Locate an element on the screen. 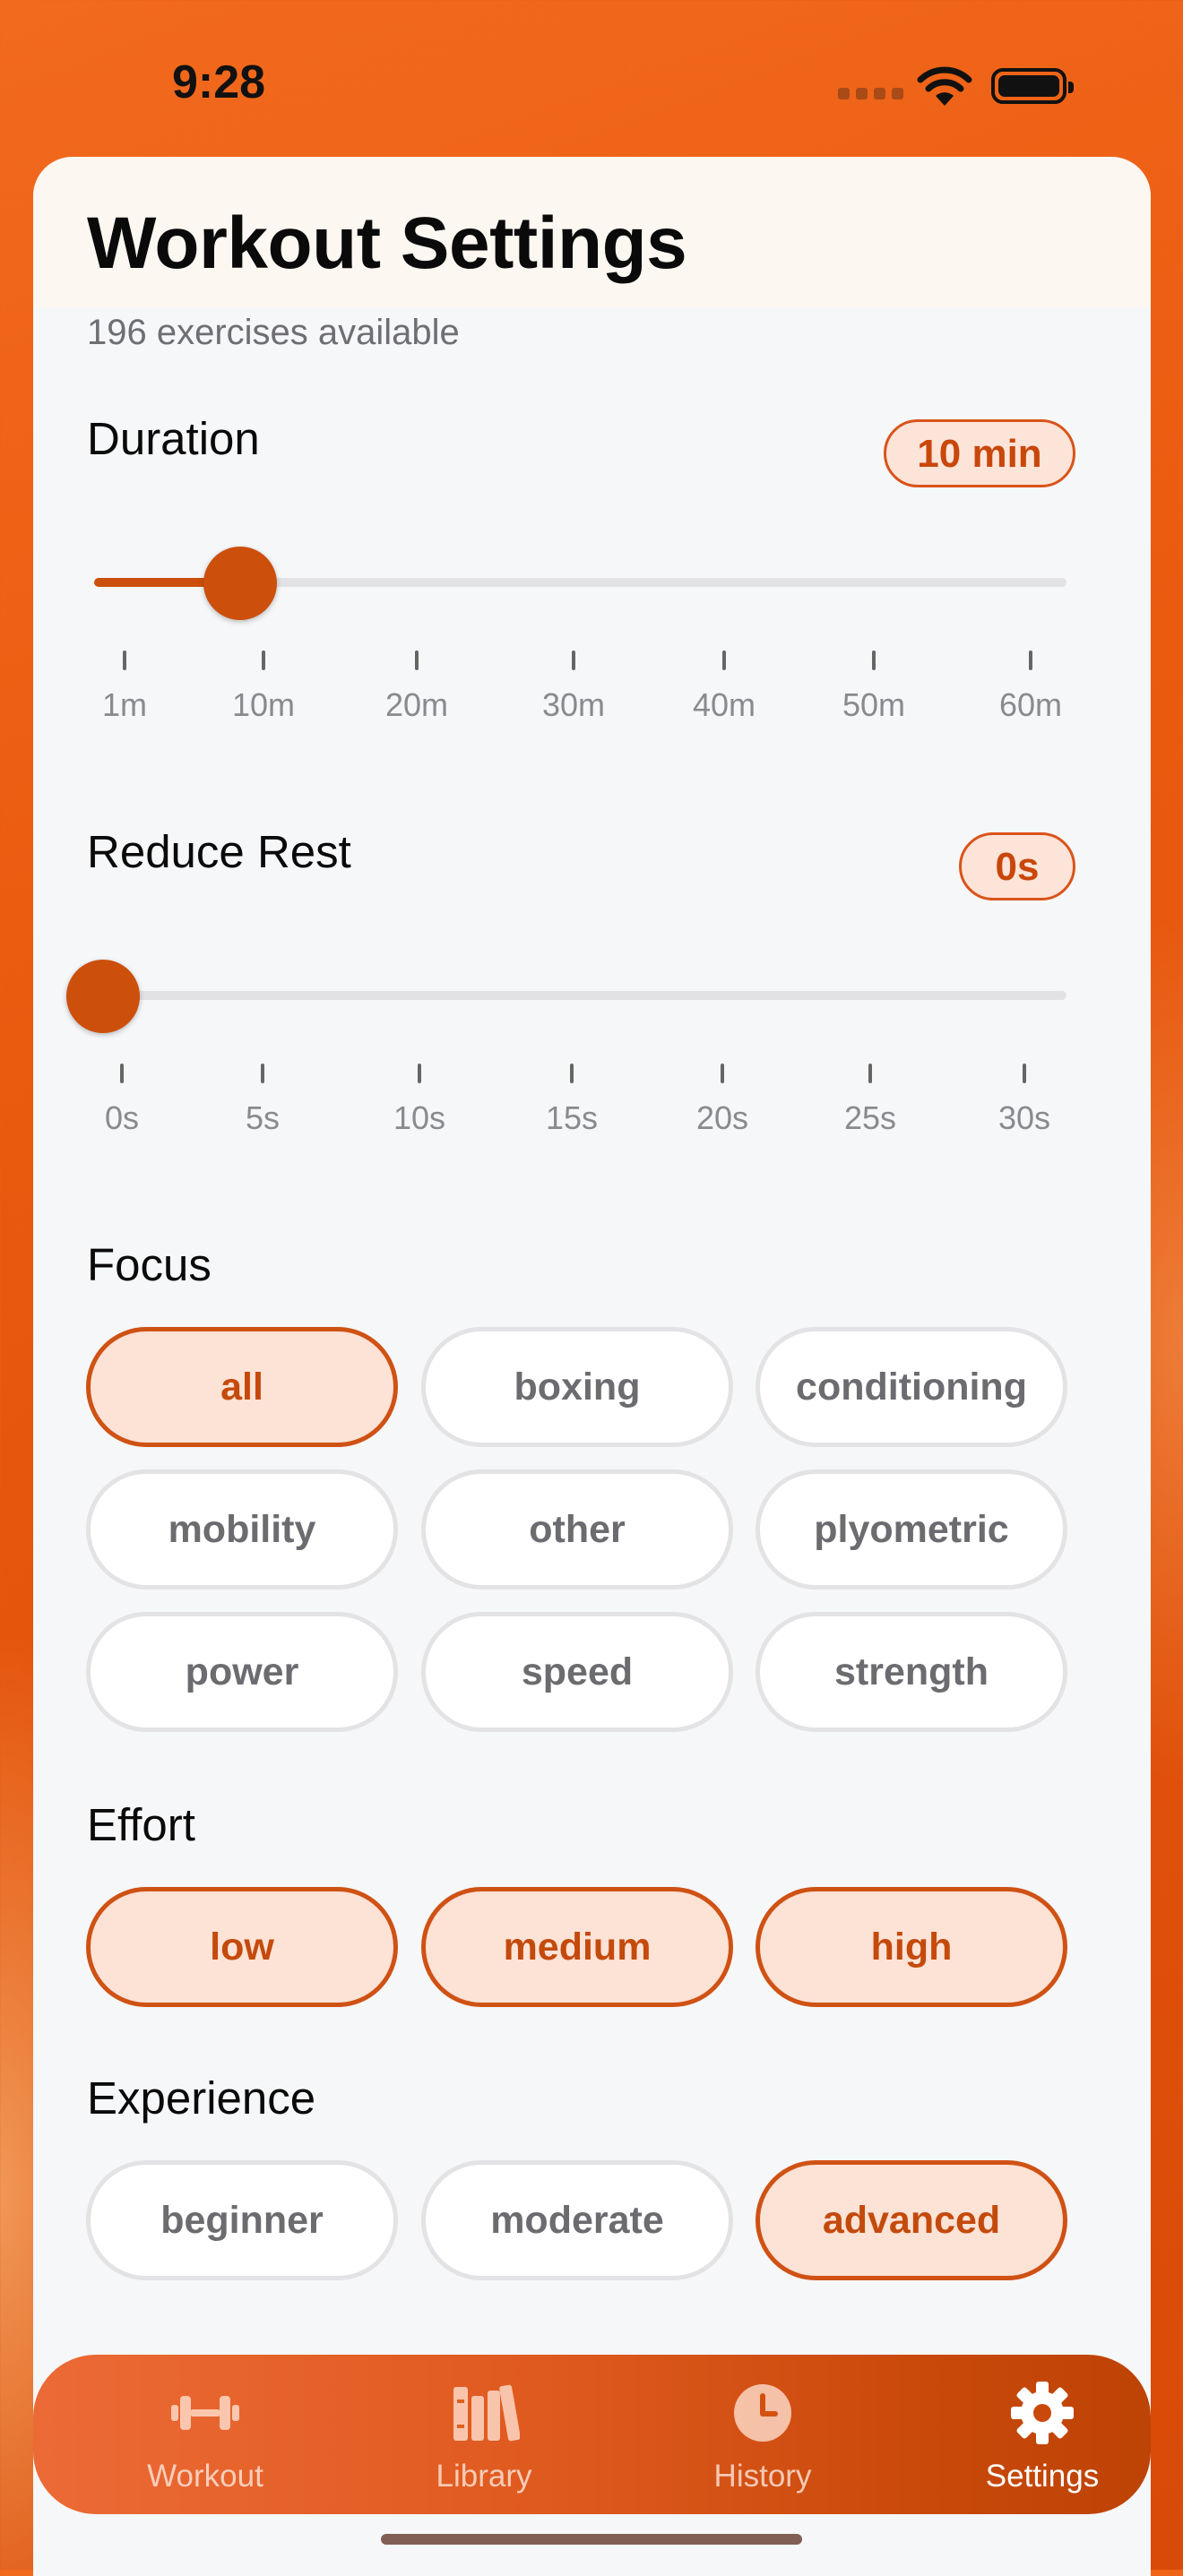 This screenshot has width=1183, height=2576. focus-label: Focus is located at coordinates (150, 1265).